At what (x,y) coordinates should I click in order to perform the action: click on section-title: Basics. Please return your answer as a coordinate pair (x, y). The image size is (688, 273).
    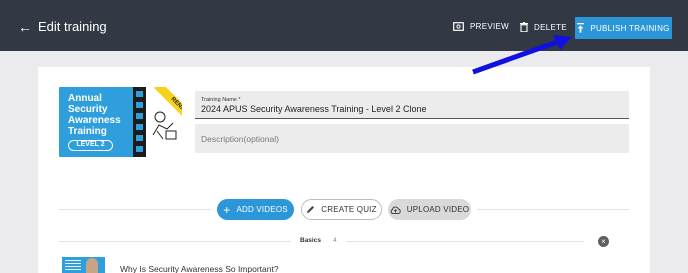
    Looking at the image, I should click on (310, 240).